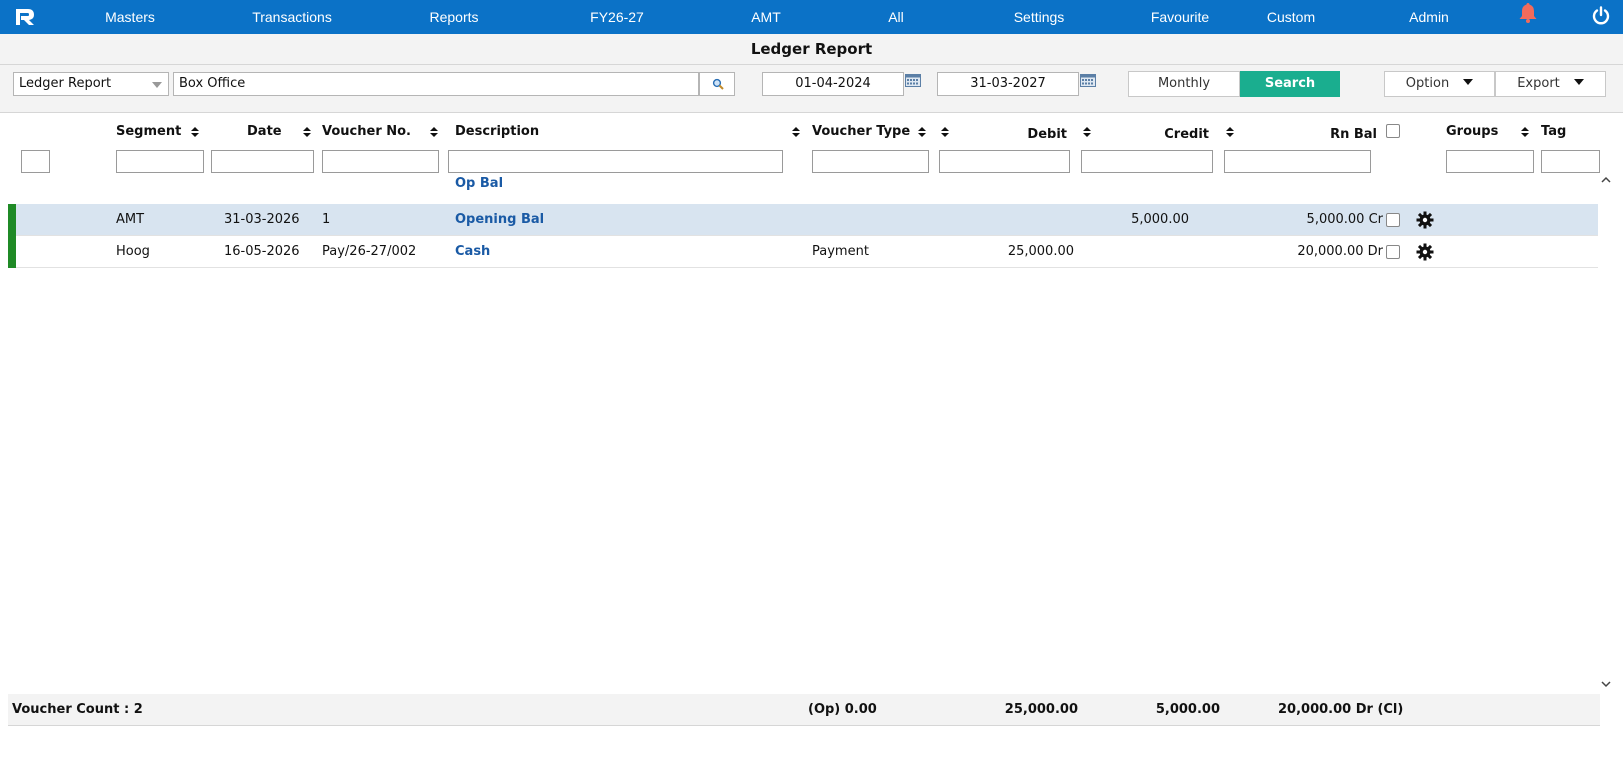  What do you see at coordinates (262, 161) in the screenshot?
I see `filter-date-input` at bounding box center [262, 161].